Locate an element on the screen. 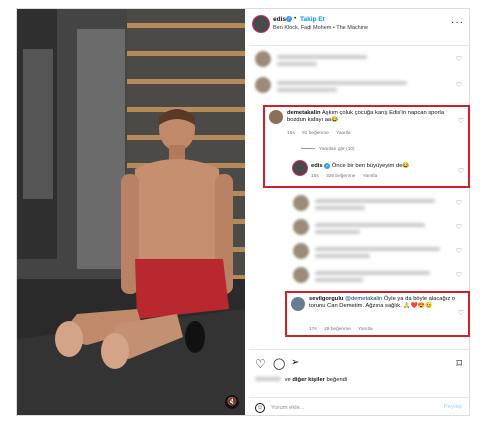 The width and height of the screenshot is (480, 425). reply-meta: 15s 326 beğenme Yanıtla is located at coordinates (347, 176).